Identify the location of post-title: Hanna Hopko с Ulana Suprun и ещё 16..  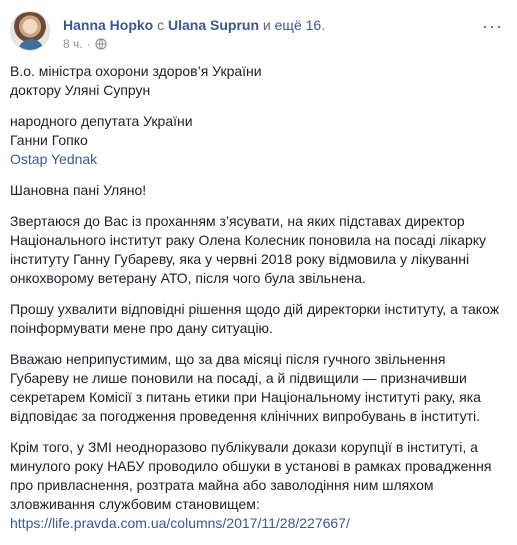
(194, 25).